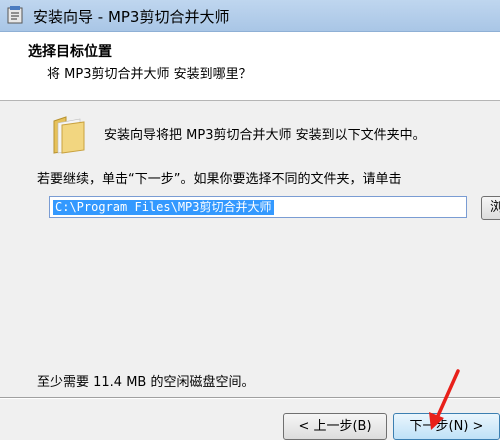 The height and width of the screenshot is (440, 500). Describe the element at coordinates (69, 135) in the screenshot. I see `folder-icon` at that location.